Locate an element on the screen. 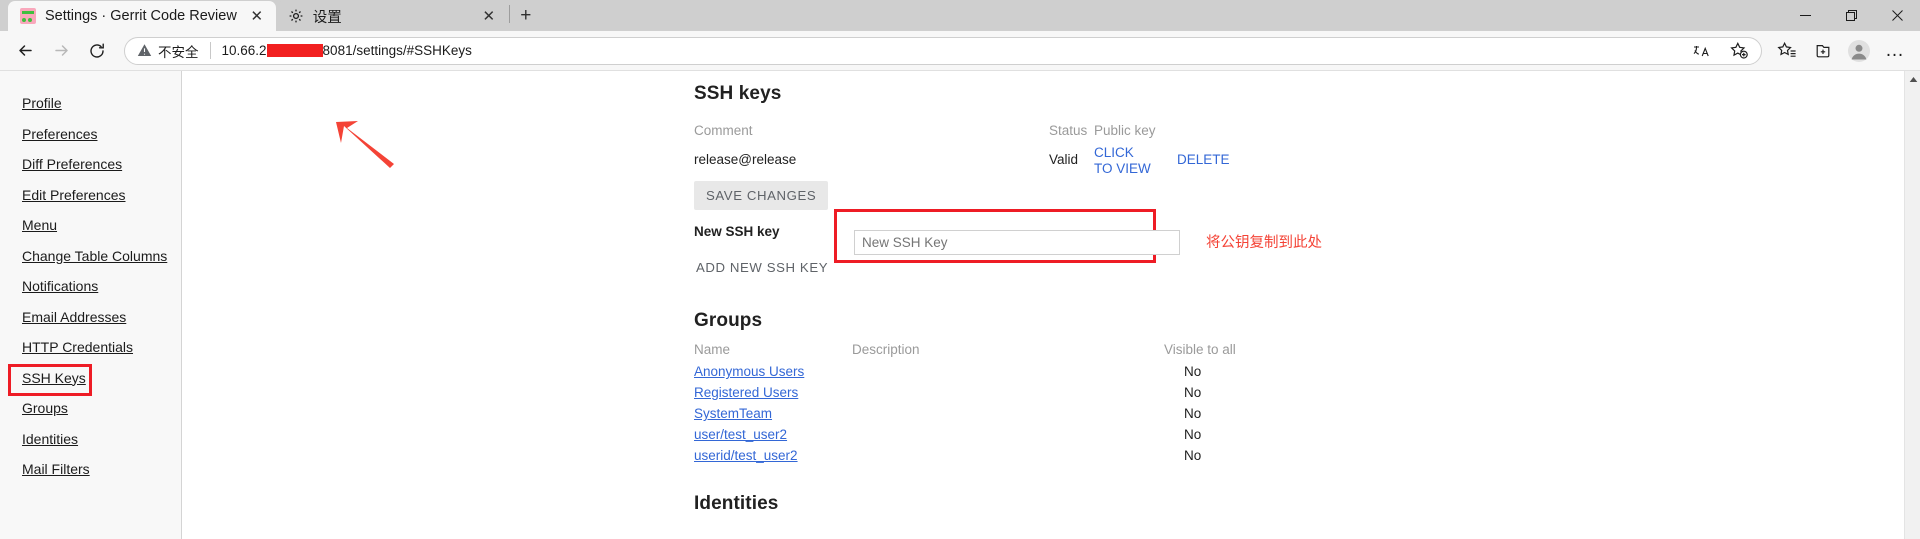 Image resolution: width=1920 pixels, height=539 pixels. new-ssh-key-input is located at coordinates (1017, 242).